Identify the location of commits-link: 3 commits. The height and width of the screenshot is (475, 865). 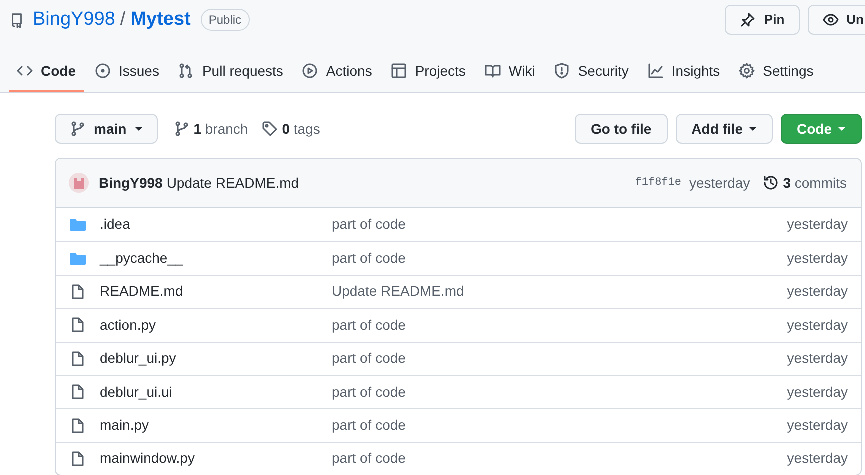
(805, 183).